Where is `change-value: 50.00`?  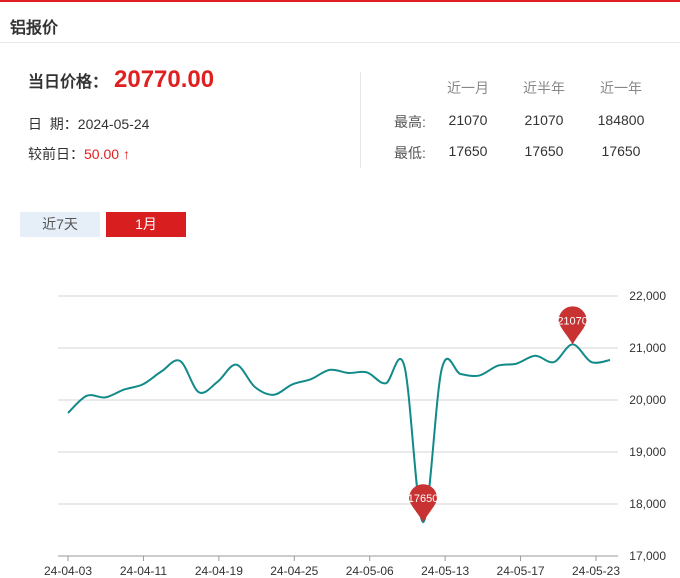 change-value: 50.00 is located at coordinates (102, 154).